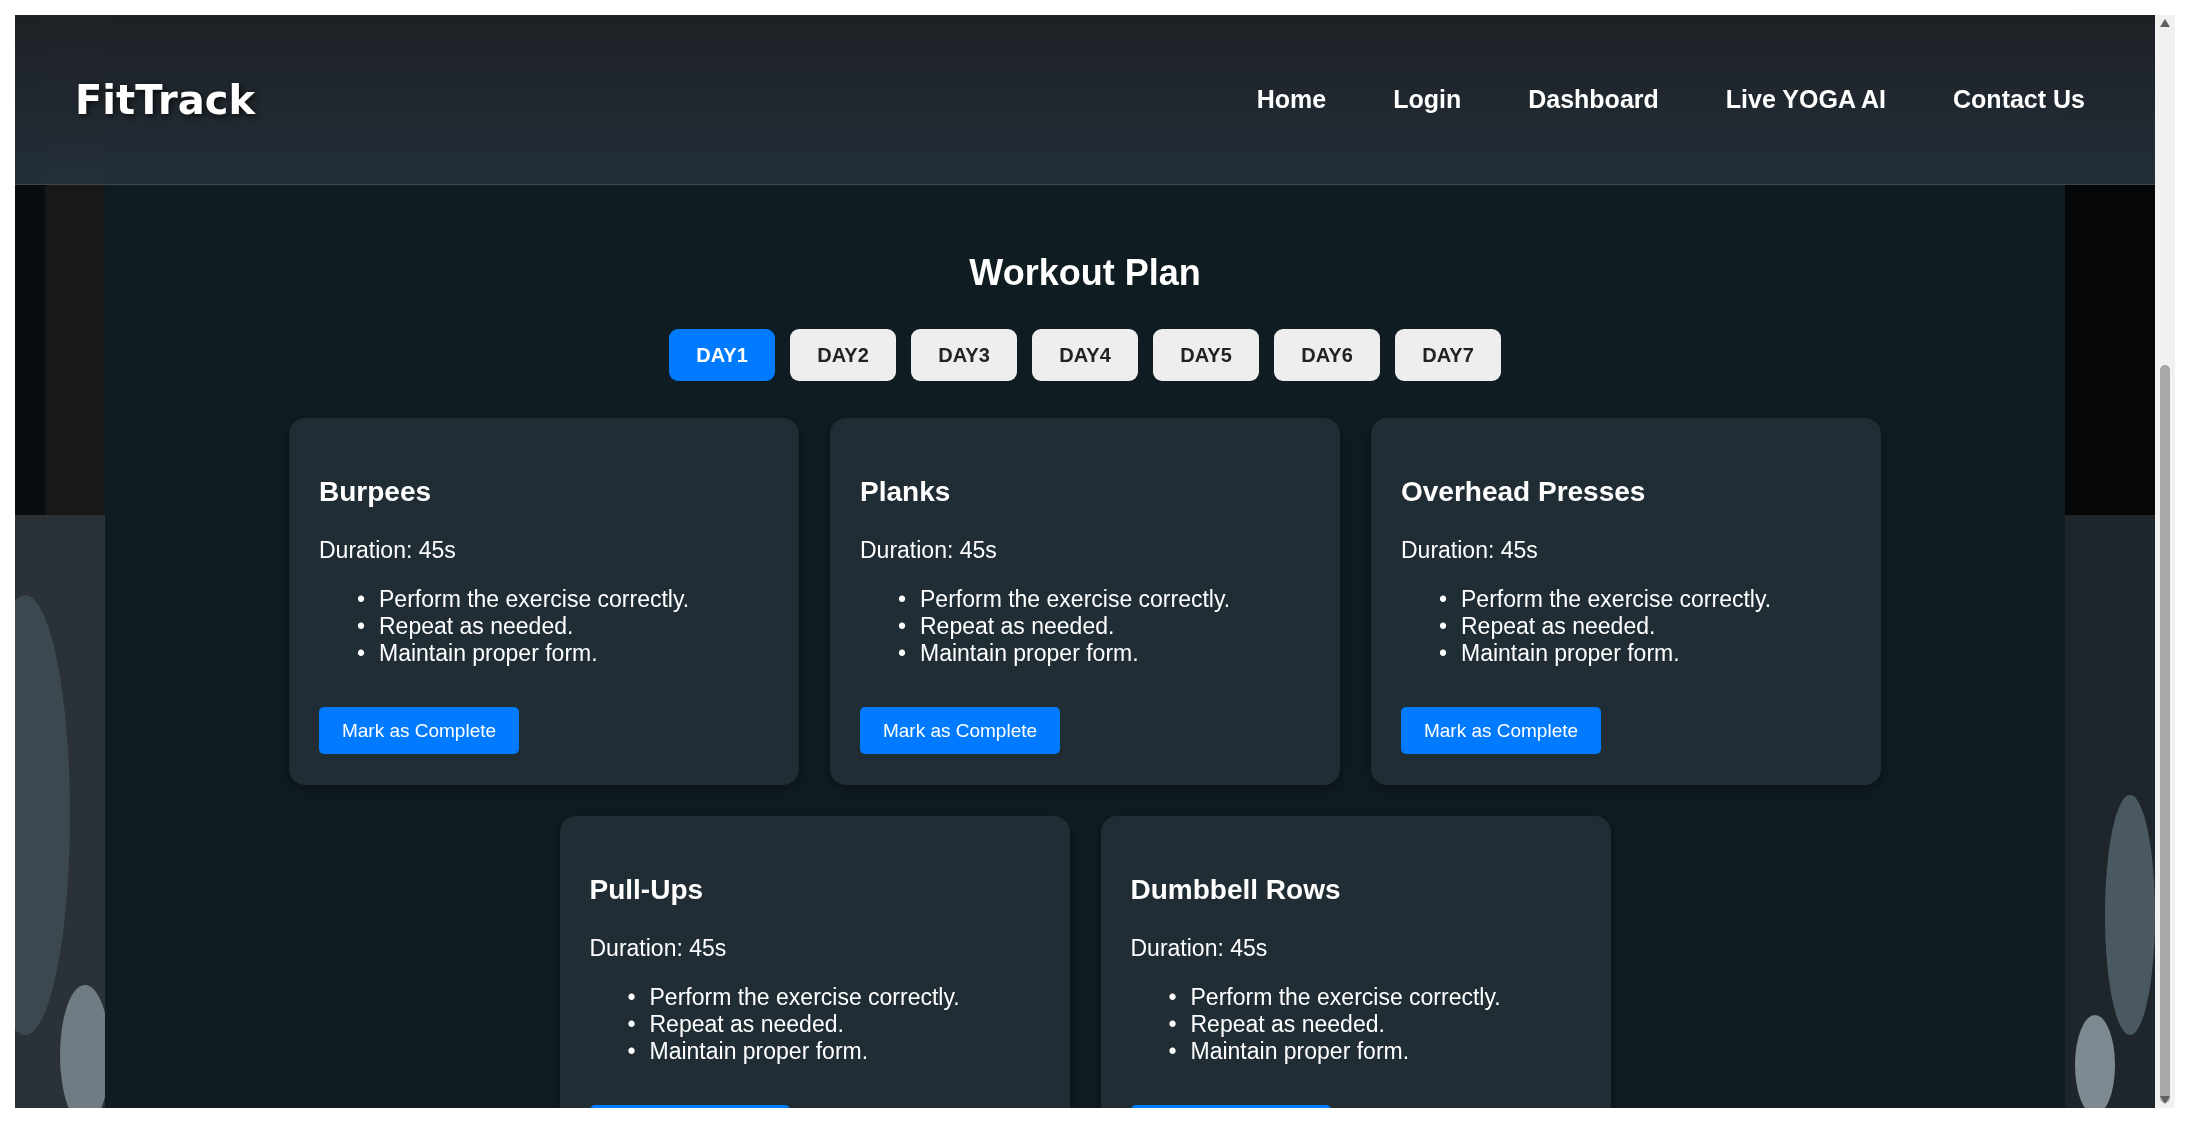 This screenshot has width=2190, height=1121. I want to click on exercise-name: Burpees, so click(376, 492).